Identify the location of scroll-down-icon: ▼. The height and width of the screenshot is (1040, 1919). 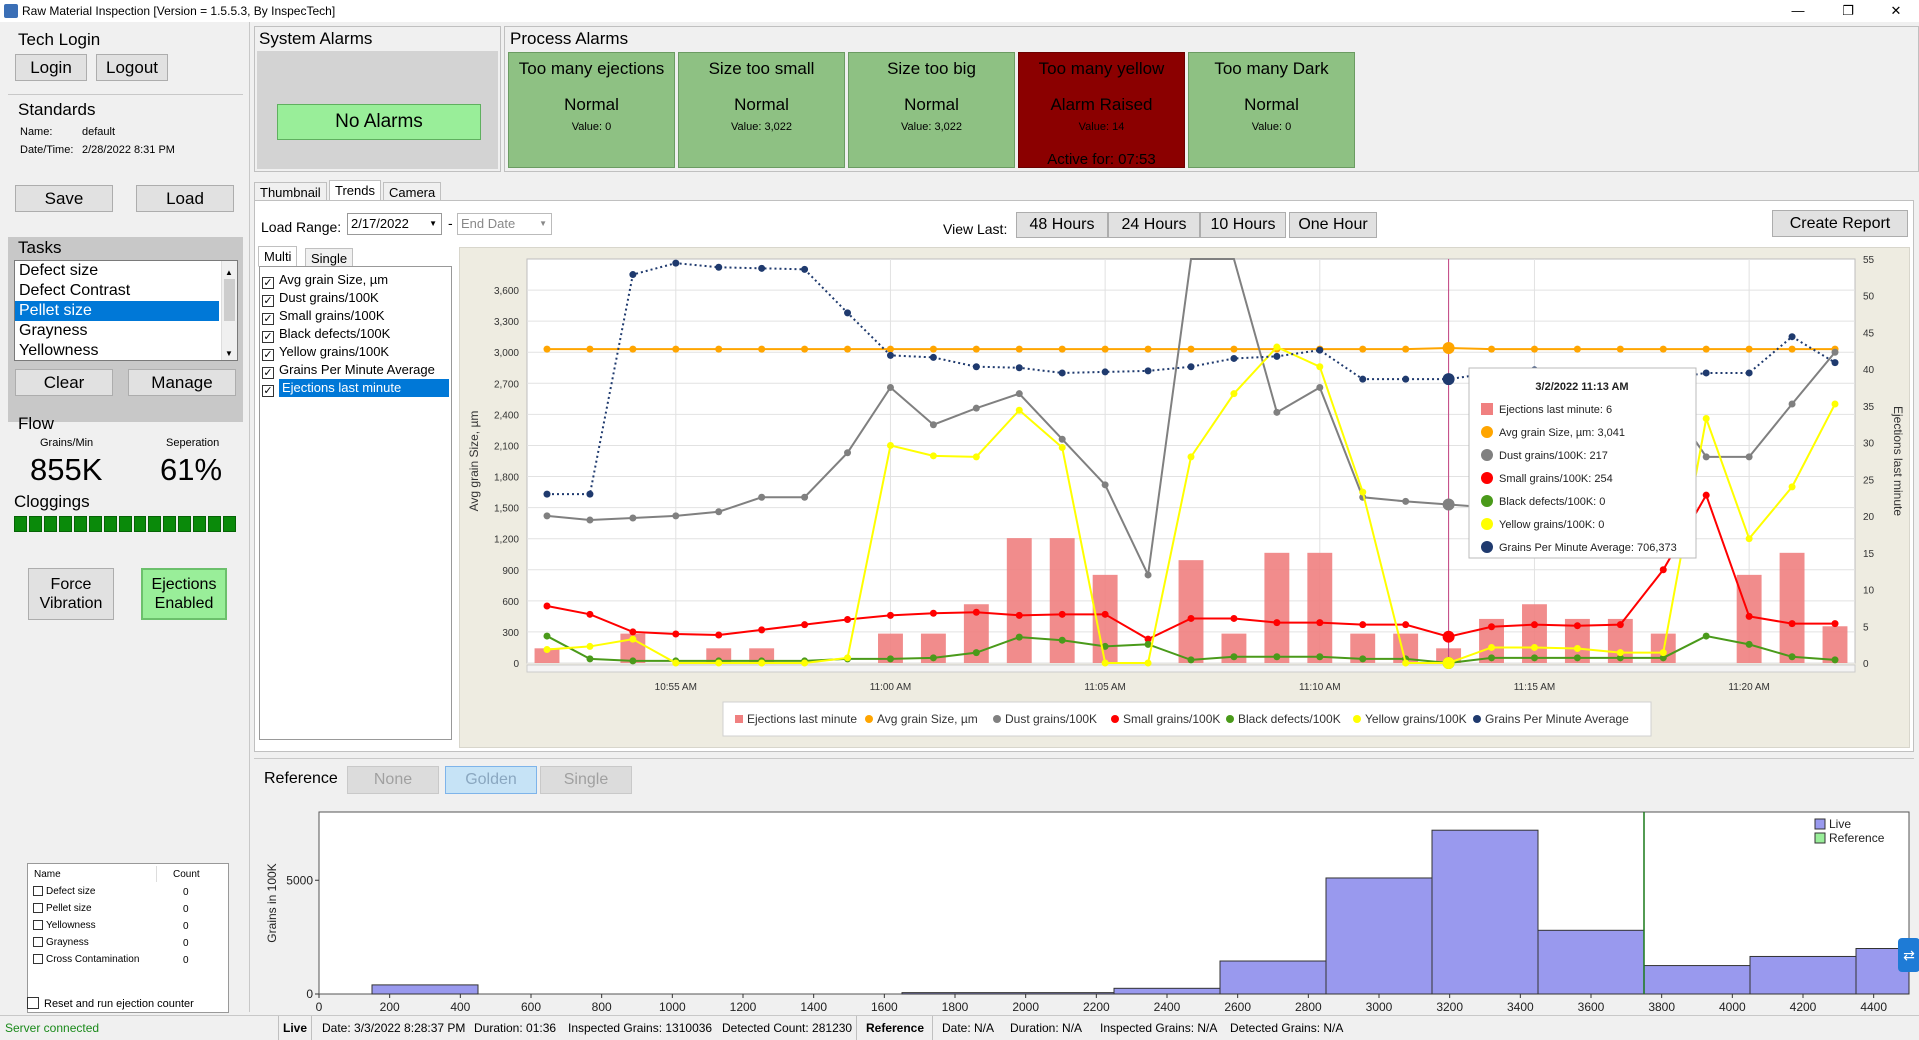
(229, 353).